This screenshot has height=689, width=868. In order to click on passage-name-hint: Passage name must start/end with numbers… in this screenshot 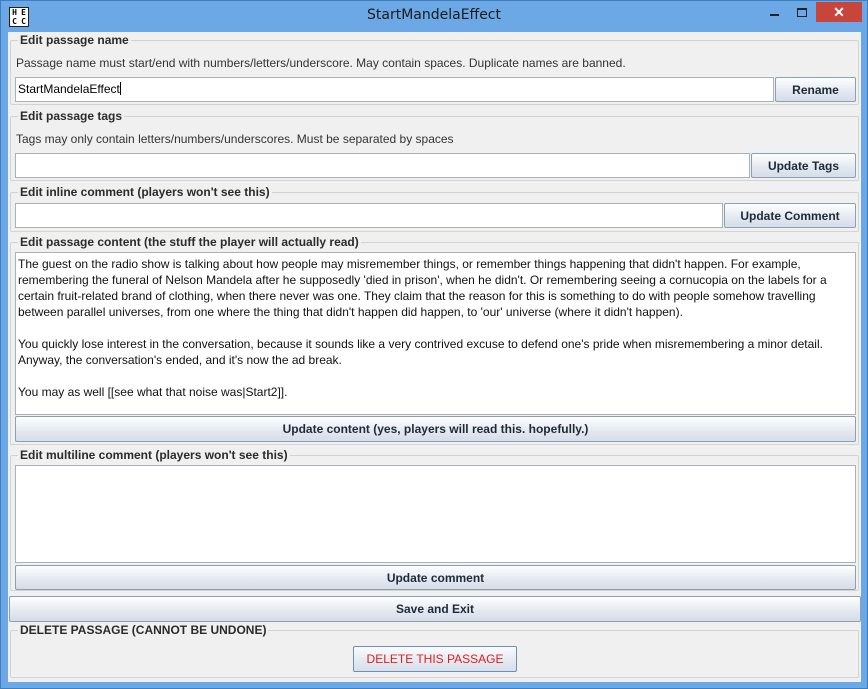, I will do `click(321, 63)`.